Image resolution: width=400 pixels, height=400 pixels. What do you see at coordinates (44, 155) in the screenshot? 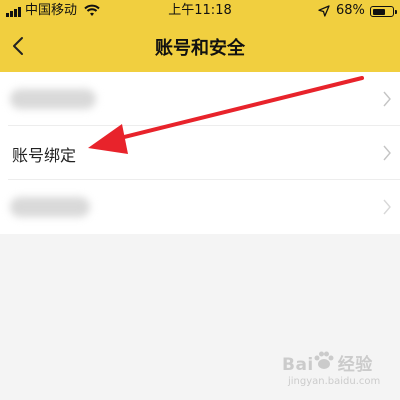
I see `list-item-label: 账号绑定` at bounding box center [44, 155].